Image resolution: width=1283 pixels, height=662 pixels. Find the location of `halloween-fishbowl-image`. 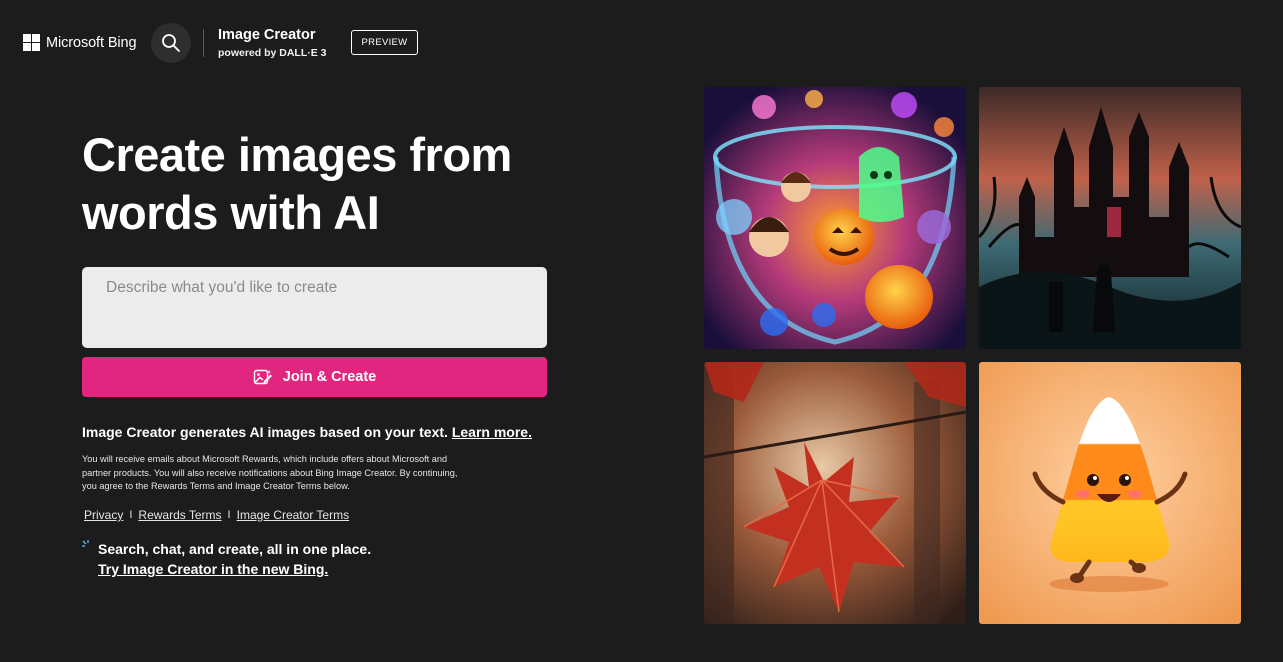

halloween-fishbowl-image is located at coordinates (835, 218).